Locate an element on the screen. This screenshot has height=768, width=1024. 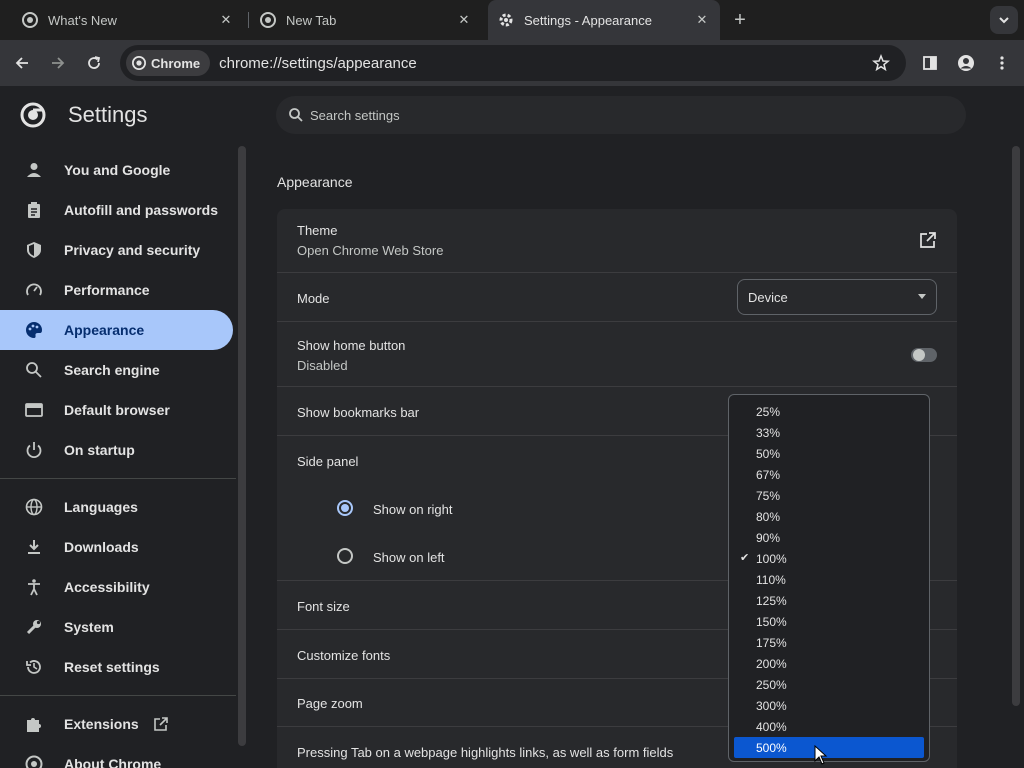
new-tab-button: + is located at coordinates (740, 20).